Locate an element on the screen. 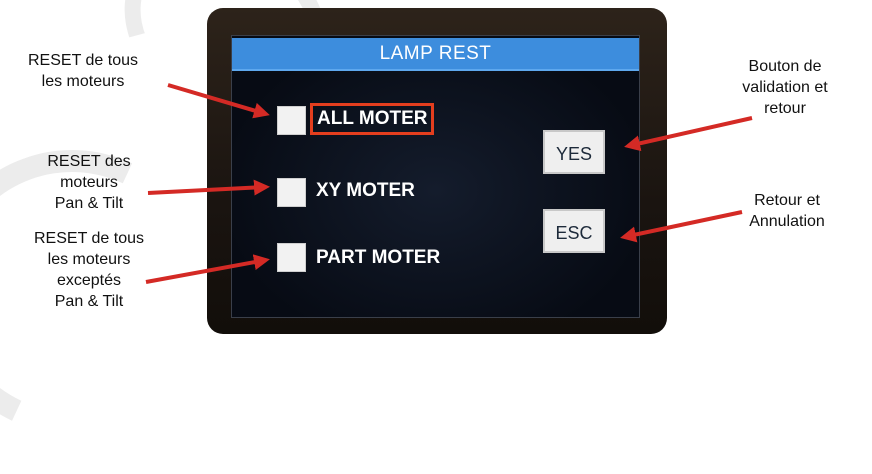 This screenshot has height=474, width=872. arrow-to-part-moter is located at coordinates (207, 269).